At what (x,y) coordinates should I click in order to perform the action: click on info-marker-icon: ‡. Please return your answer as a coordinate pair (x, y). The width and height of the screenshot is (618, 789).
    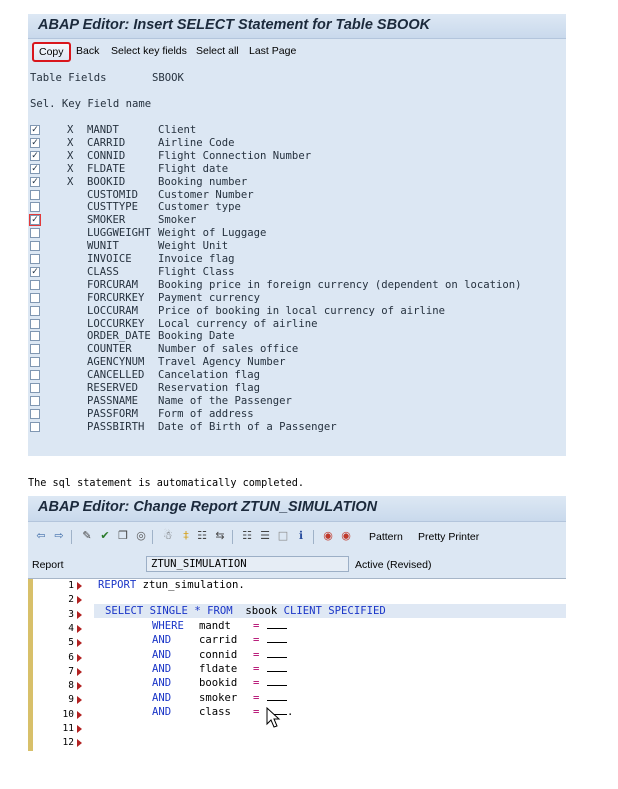
    Looking at the image, I should click on (186, 536).